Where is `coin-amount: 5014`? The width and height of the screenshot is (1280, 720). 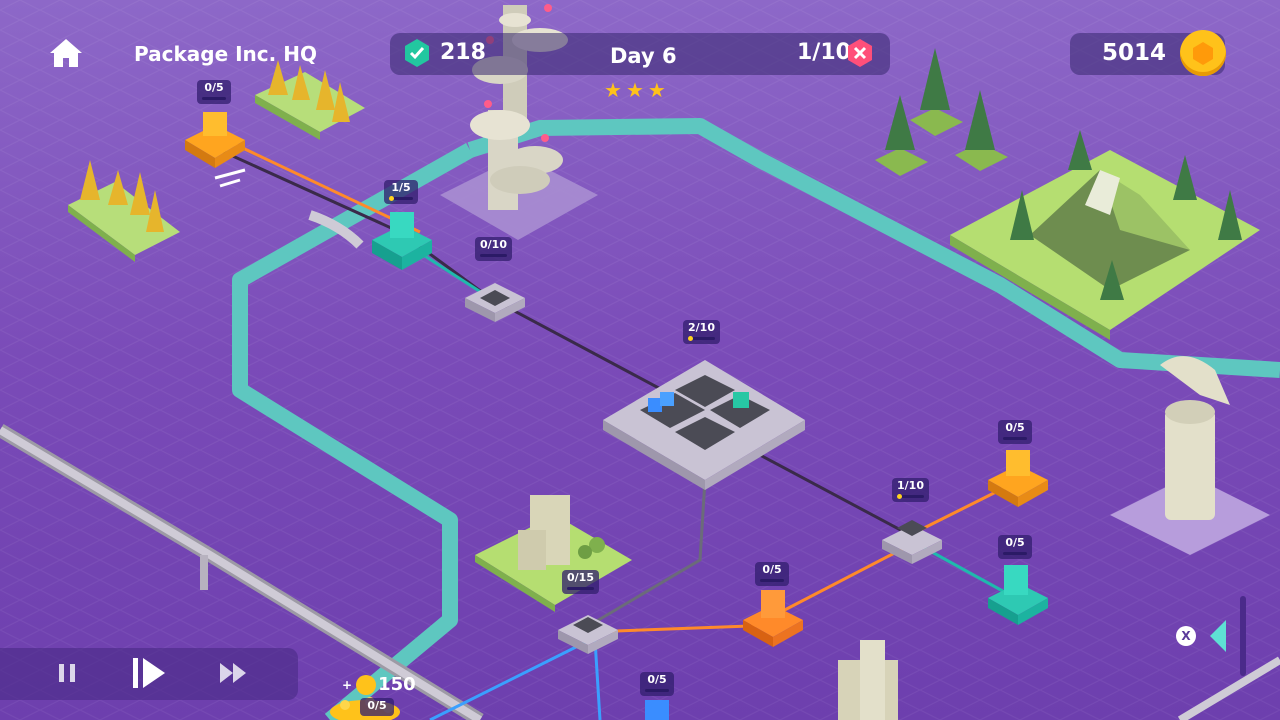 coin-amount: 5014 is located at coordinates (1134, 53).